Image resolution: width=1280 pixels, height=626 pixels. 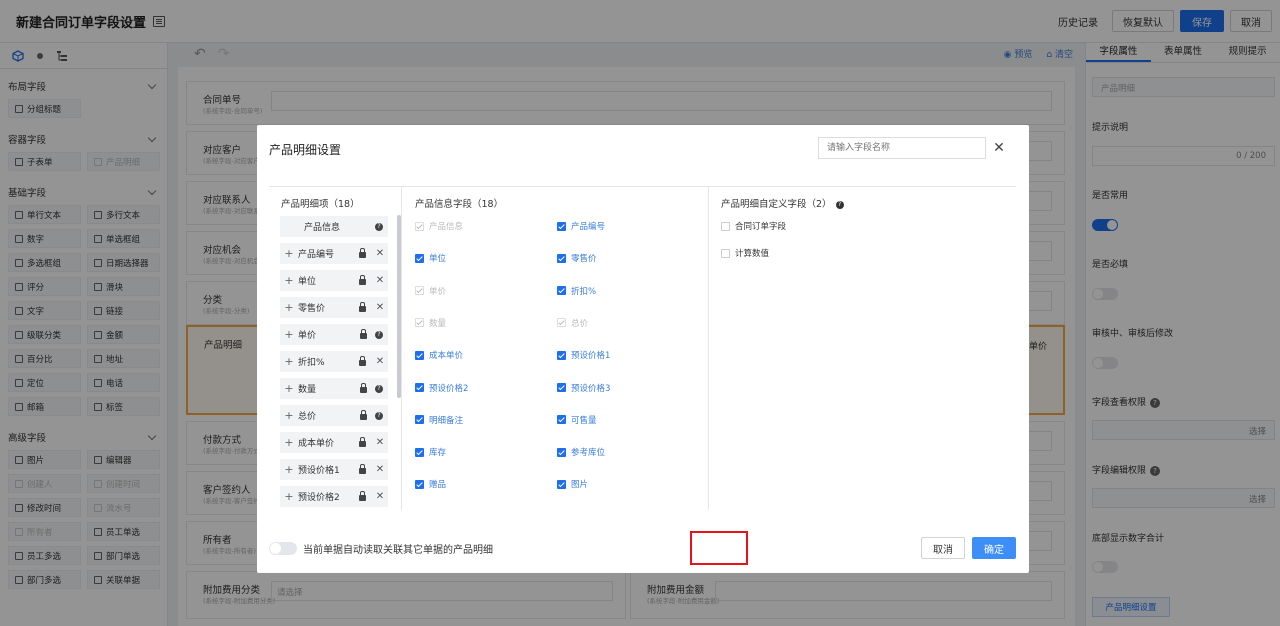 What do you see at coordinates (459, 204) in the screenshot?
I see `product-info-fields-title: 产品信息字段（18）` at bounding box center [459, 204].